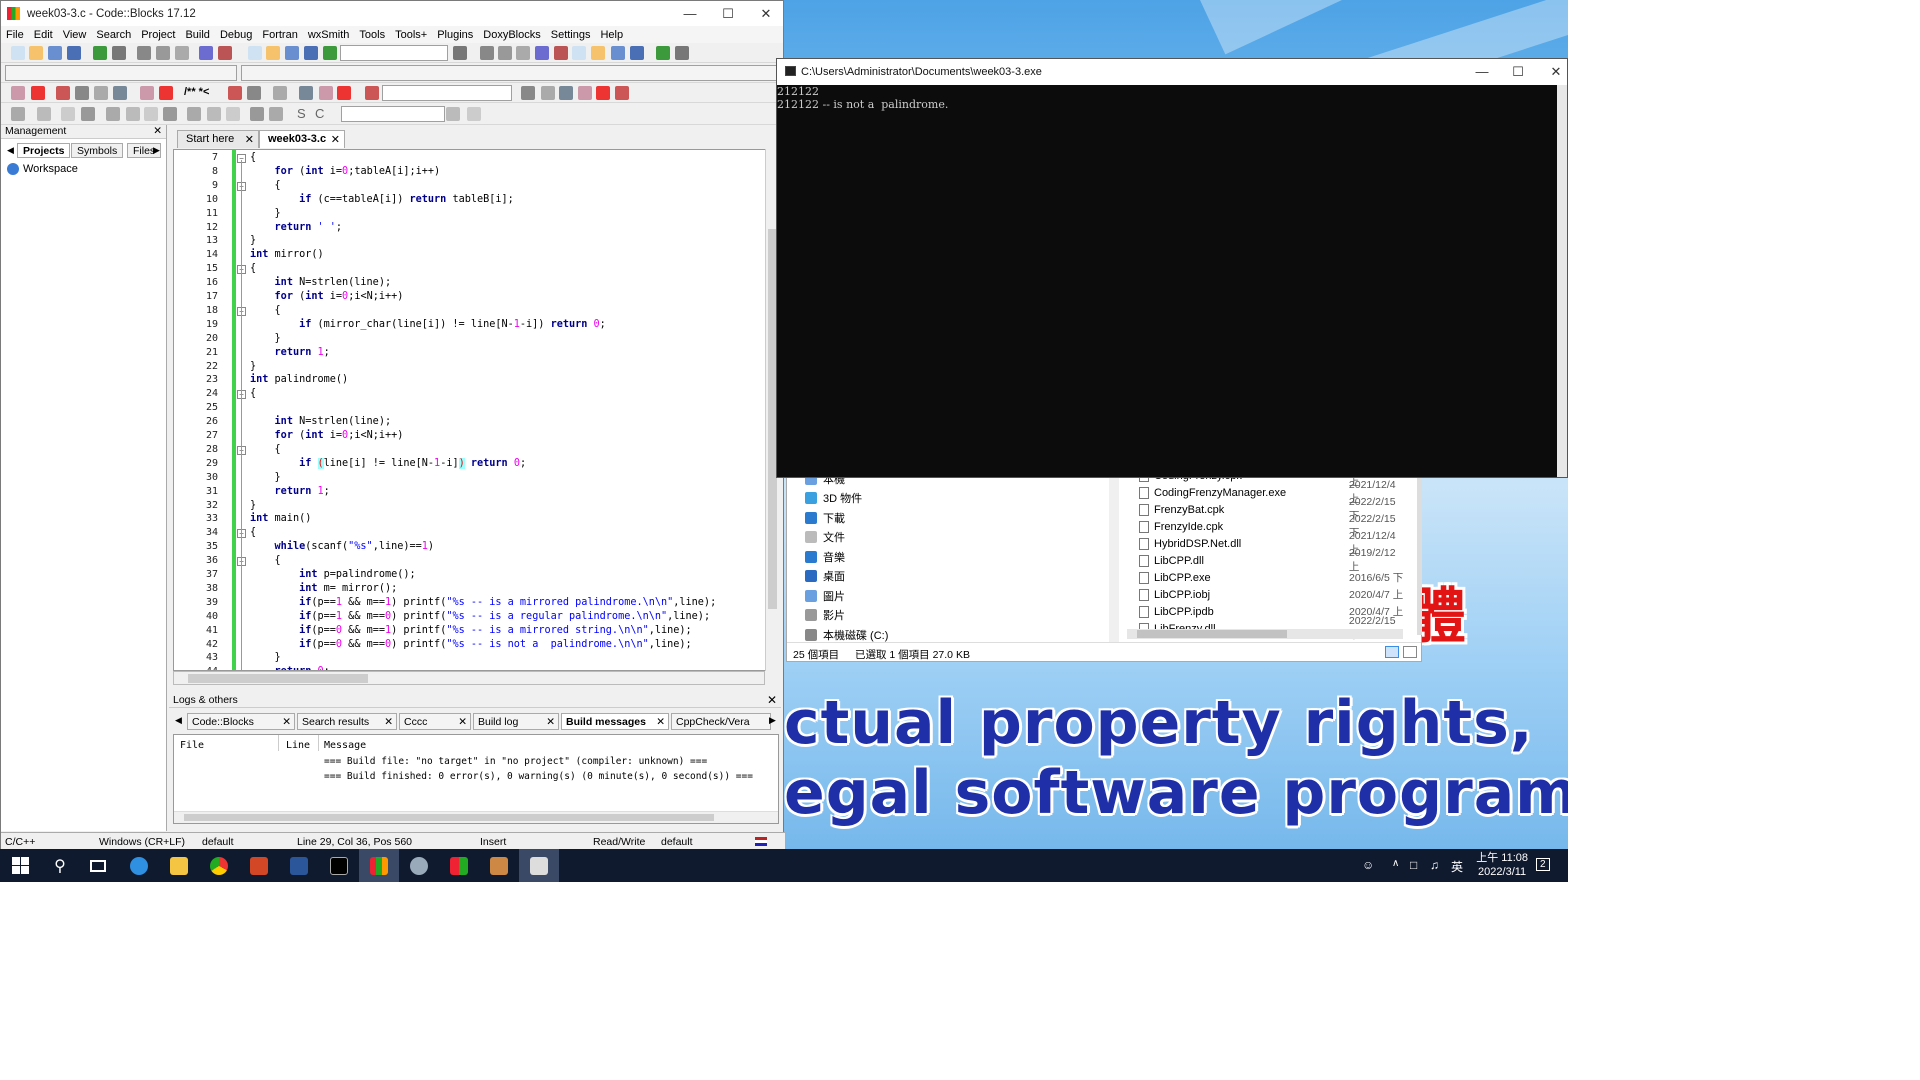  Describe the element at coordinates (372, 93) in the screenshot. I see `toggle-icon` at that location.